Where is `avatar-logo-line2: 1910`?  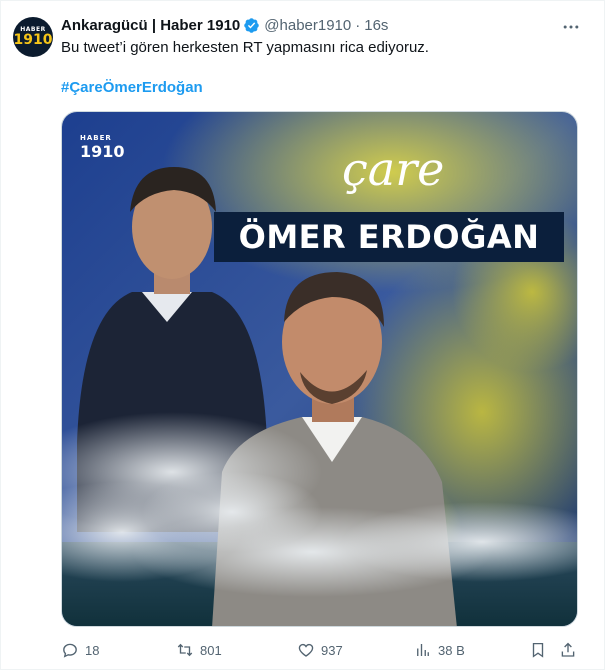 avatar-logo-line2: 1910 is located at coordinates (33, 40).